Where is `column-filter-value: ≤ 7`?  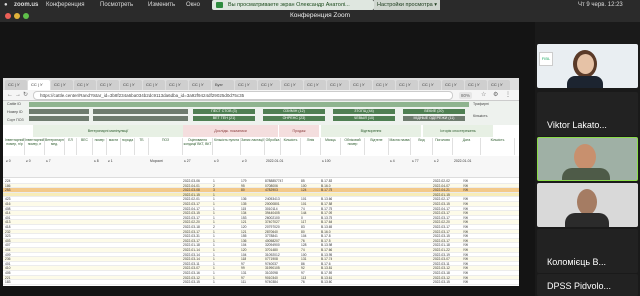
column-filter-value: ≤ 7 is located at coordinates (48, 161).